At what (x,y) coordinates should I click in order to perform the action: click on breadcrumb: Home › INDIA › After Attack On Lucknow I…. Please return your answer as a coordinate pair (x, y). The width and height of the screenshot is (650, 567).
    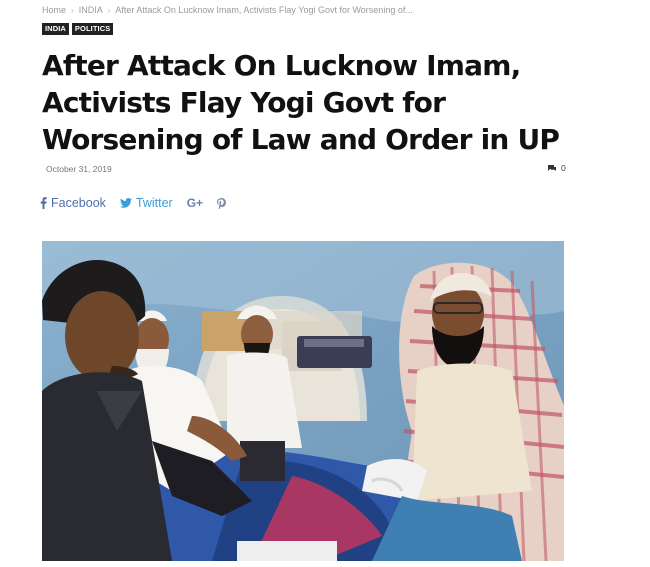
    Looking at the image, I should click on (227, 10).